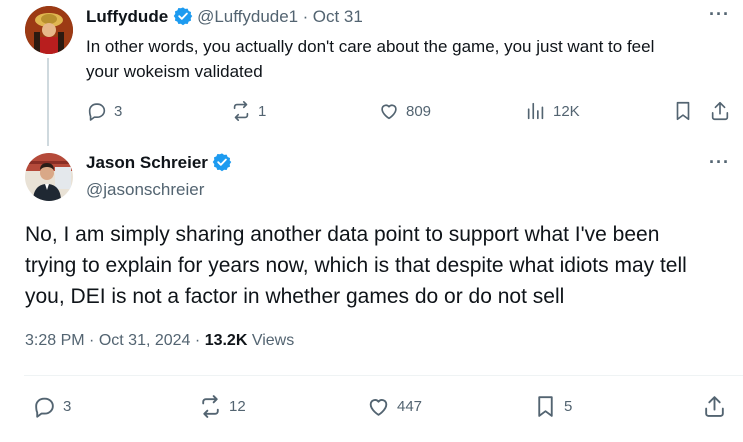  I want to click on views-button: 12K, so click(552, 111).